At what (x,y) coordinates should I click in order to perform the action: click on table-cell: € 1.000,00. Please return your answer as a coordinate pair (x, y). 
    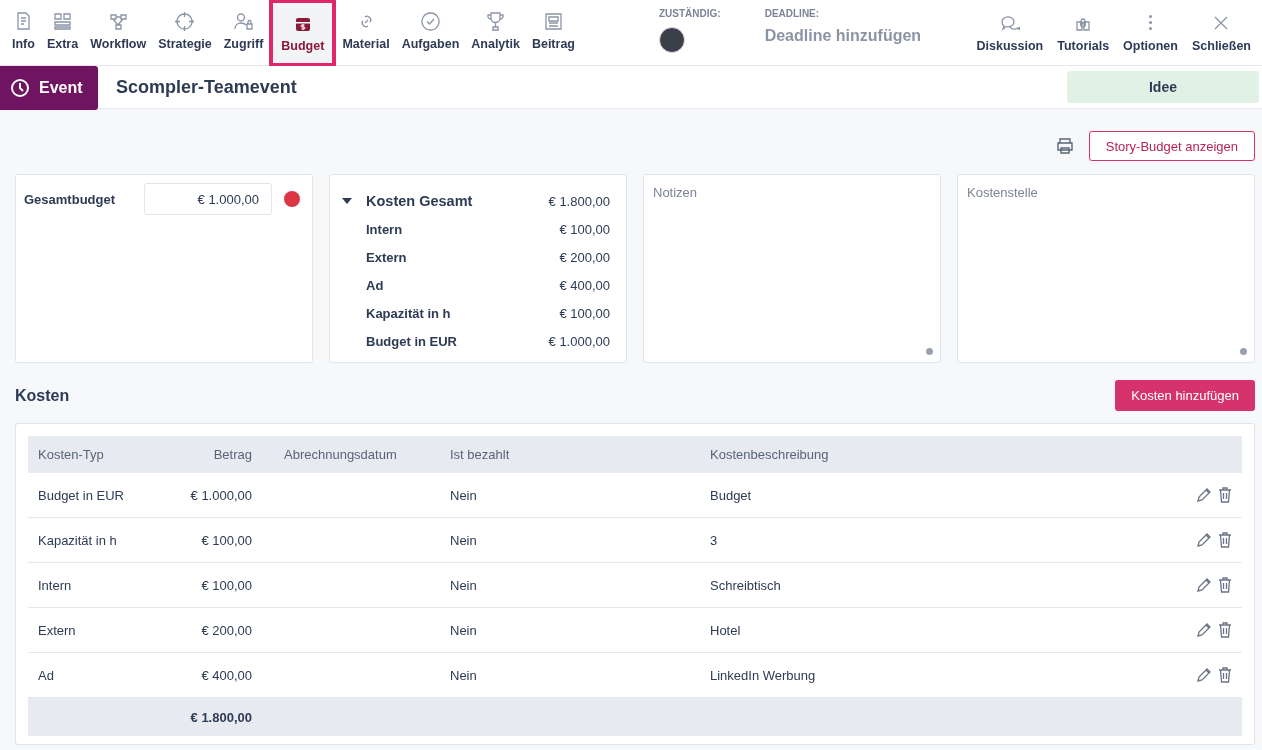
    Looking at the image, I should click on (221, 495).